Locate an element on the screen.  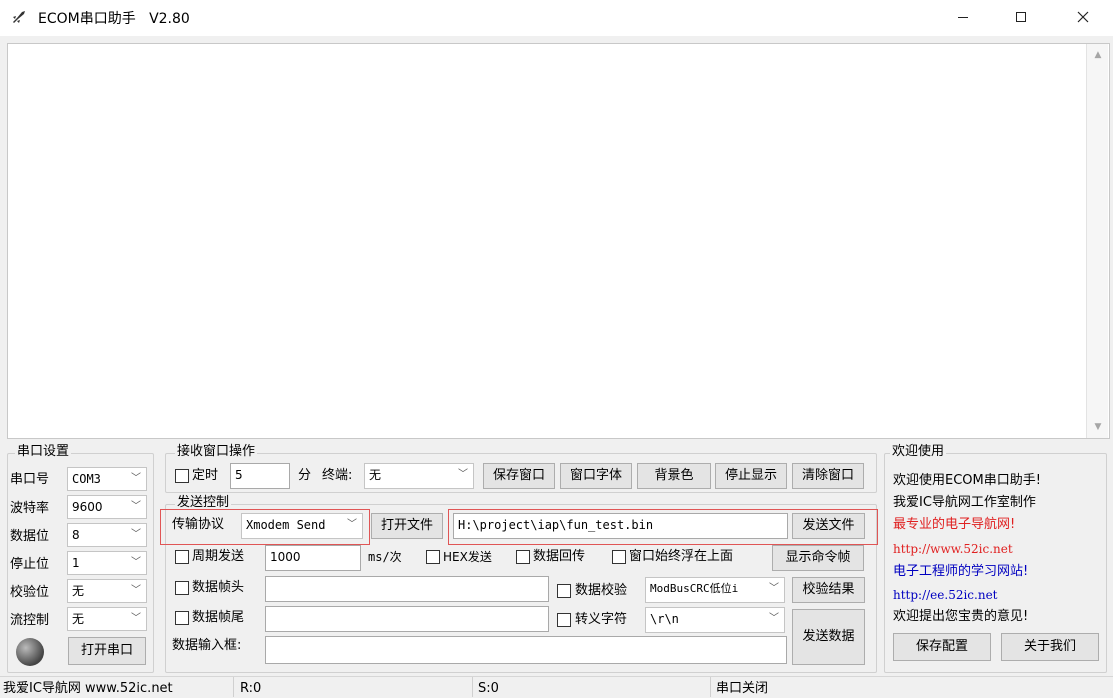
status-site: 我爱IC导航网 www.52ic.net is located at coordinates (88, 688).